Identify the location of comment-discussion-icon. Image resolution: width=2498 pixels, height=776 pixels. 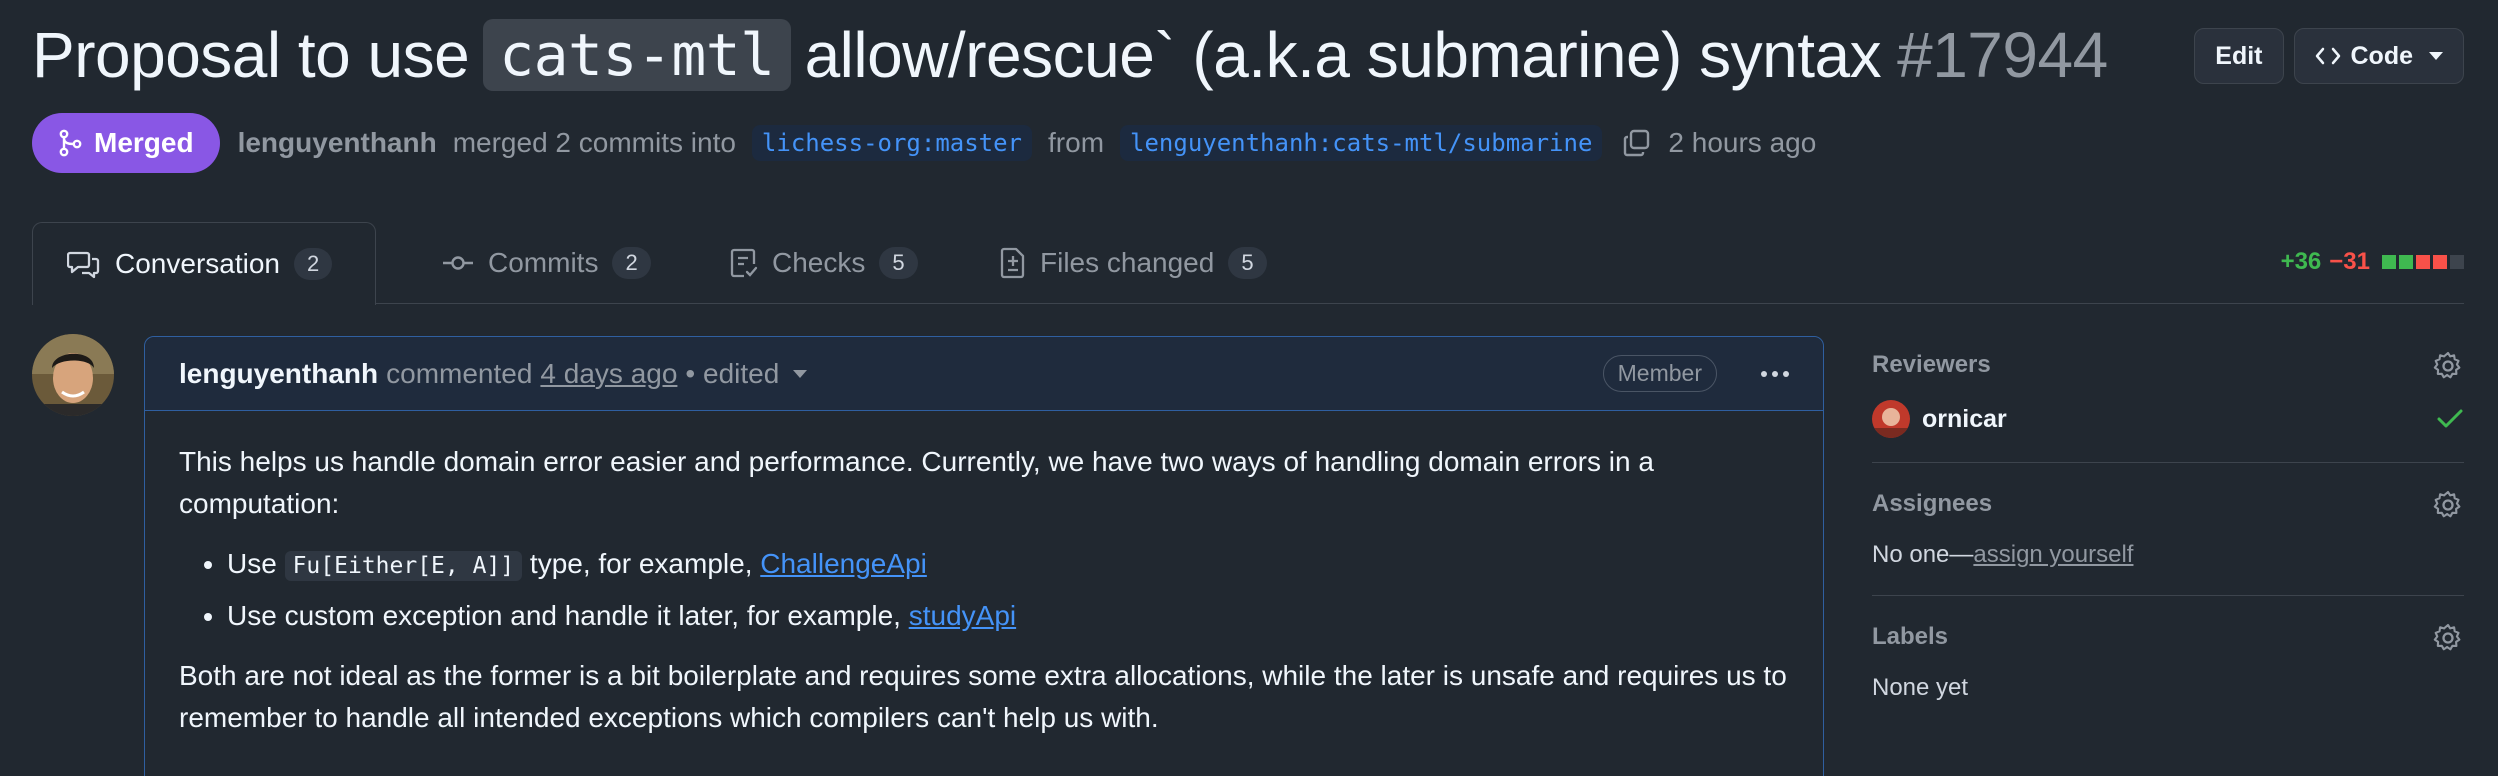
(83, 265).